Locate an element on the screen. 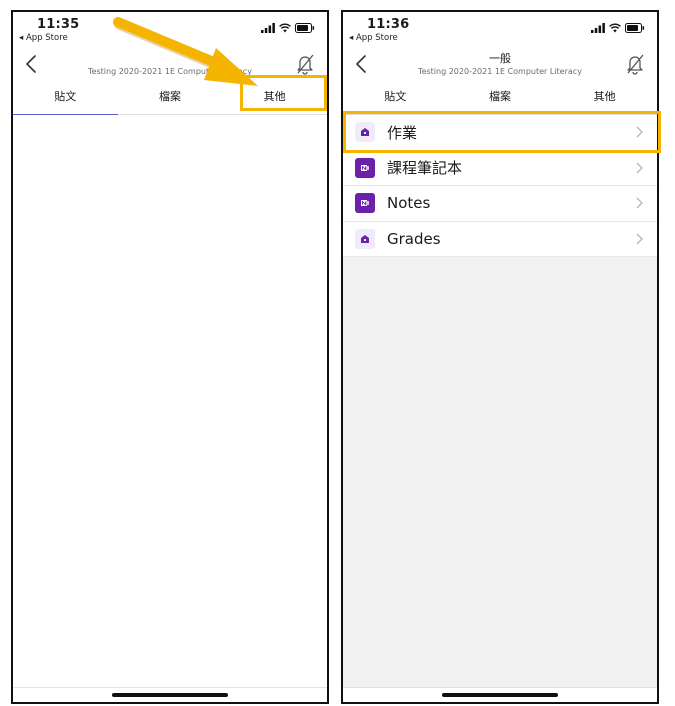  list-item-class-notebook: 課程筆記本 is located at coordinates (500, 168).